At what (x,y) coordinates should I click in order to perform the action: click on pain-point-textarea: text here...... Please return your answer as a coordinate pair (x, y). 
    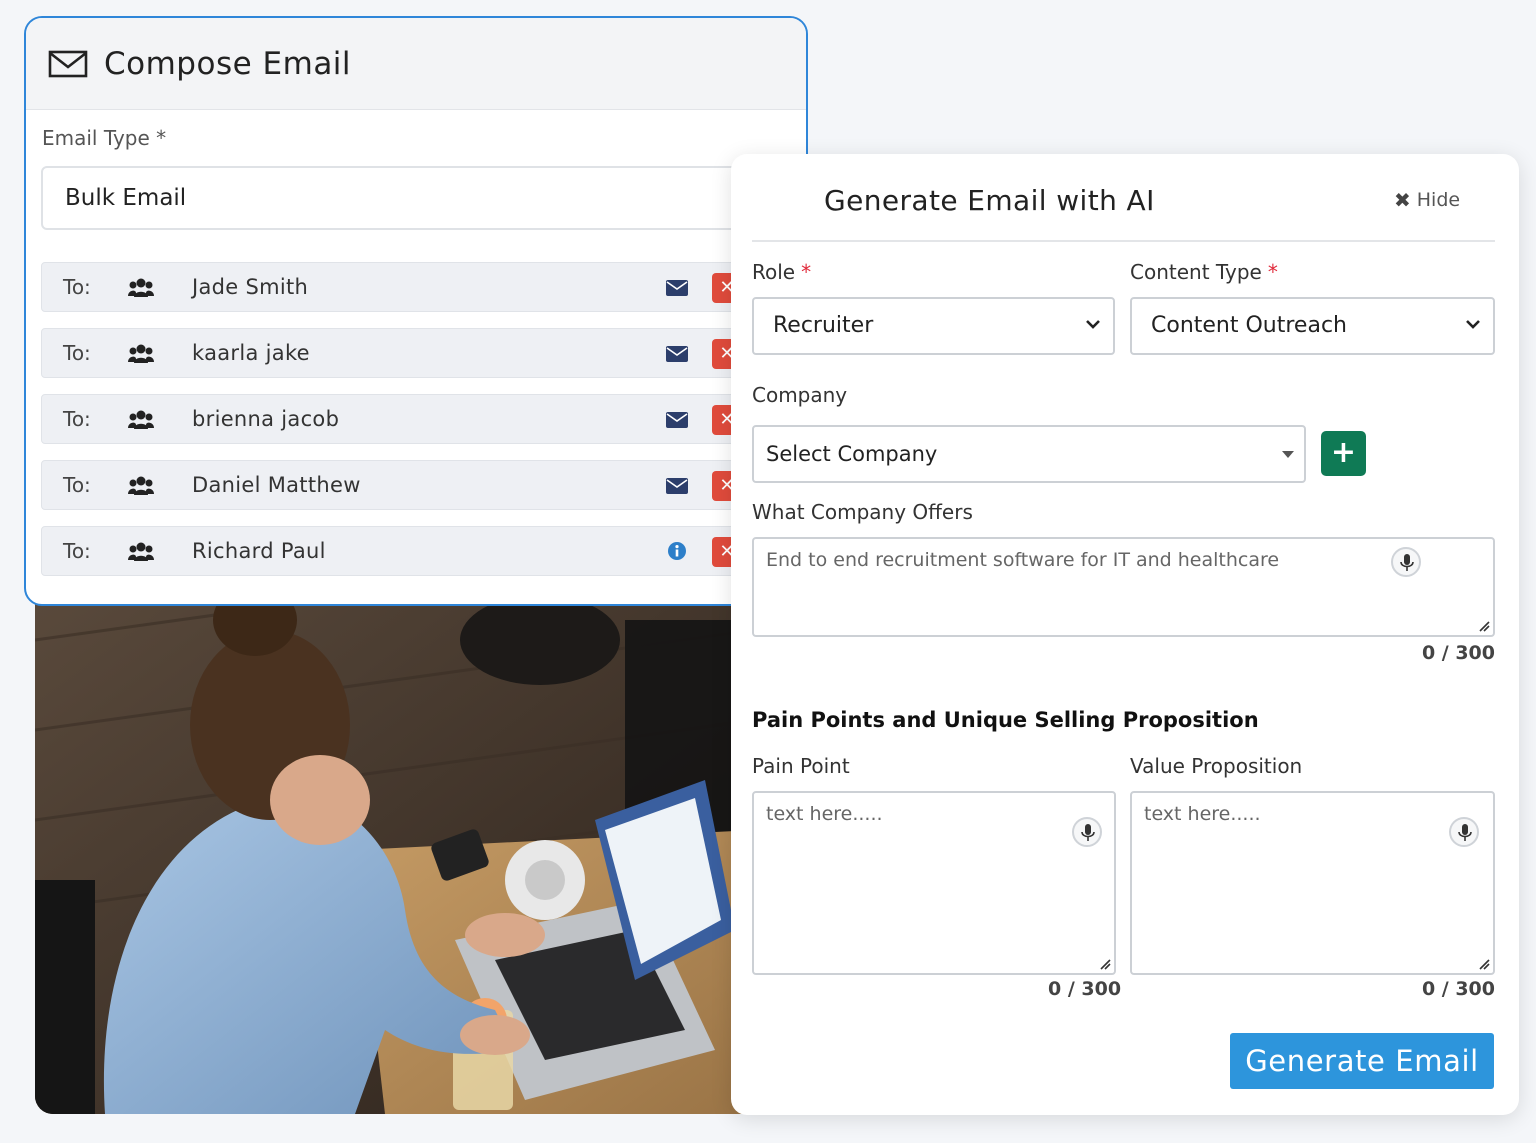
    Looking at the image, I should click on (934, 883).